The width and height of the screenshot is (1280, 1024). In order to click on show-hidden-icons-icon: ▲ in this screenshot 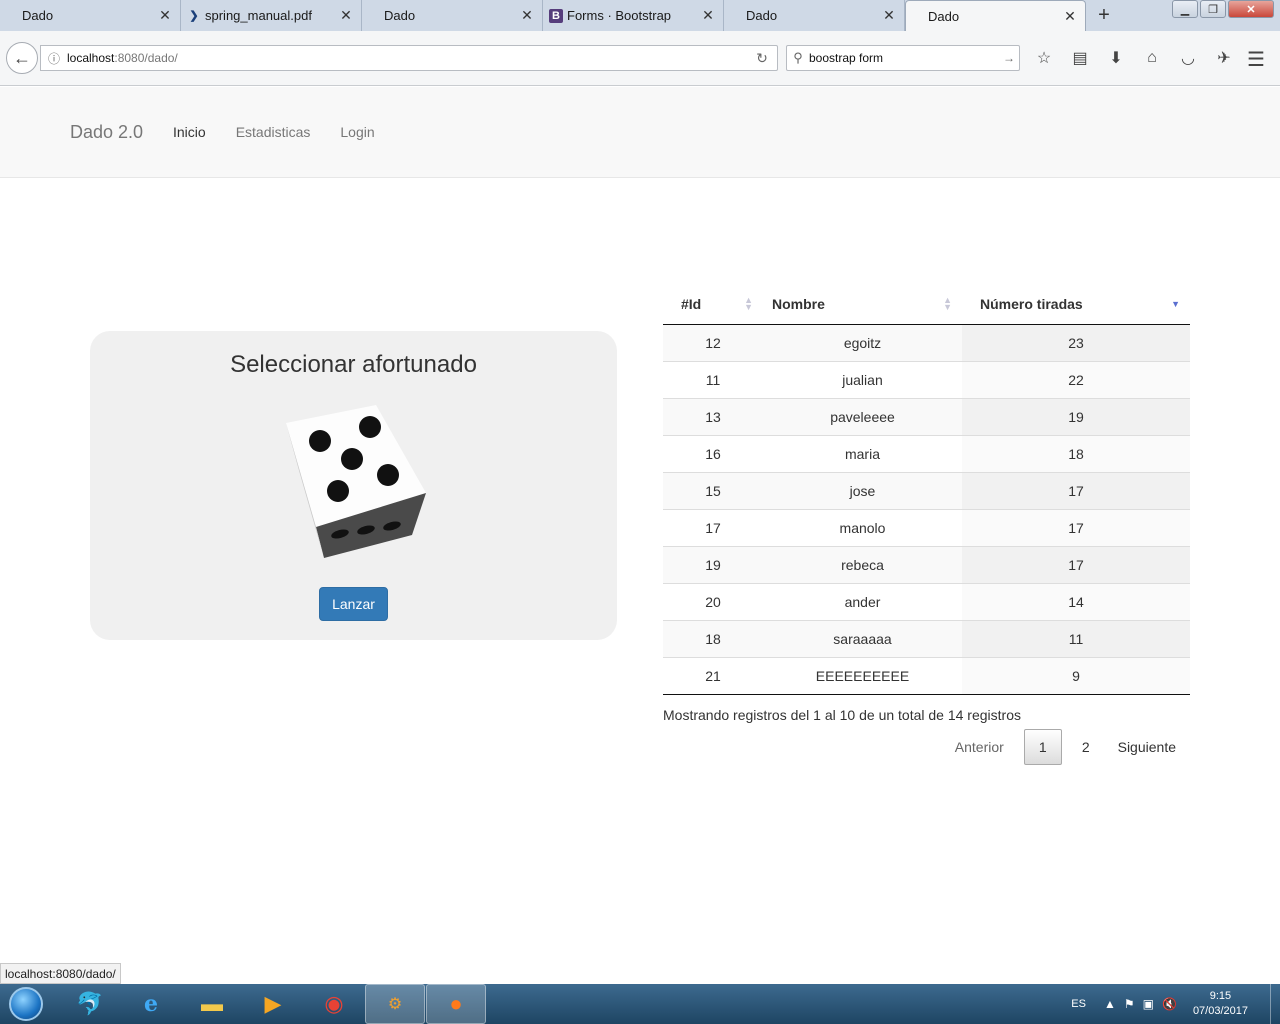, I will do `click(1110, 1004)`.